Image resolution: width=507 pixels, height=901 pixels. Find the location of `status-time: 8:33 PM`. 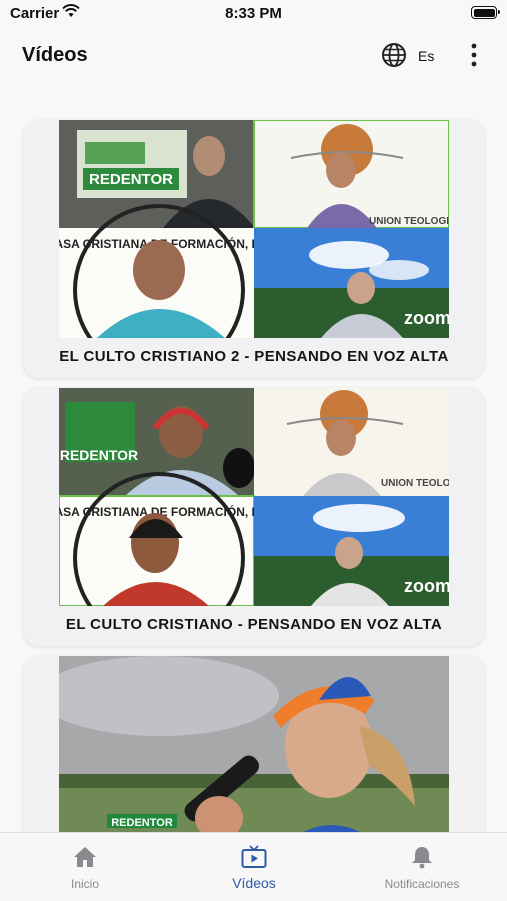

status-time: 8:33 PM is located at coordinates (253, 13).